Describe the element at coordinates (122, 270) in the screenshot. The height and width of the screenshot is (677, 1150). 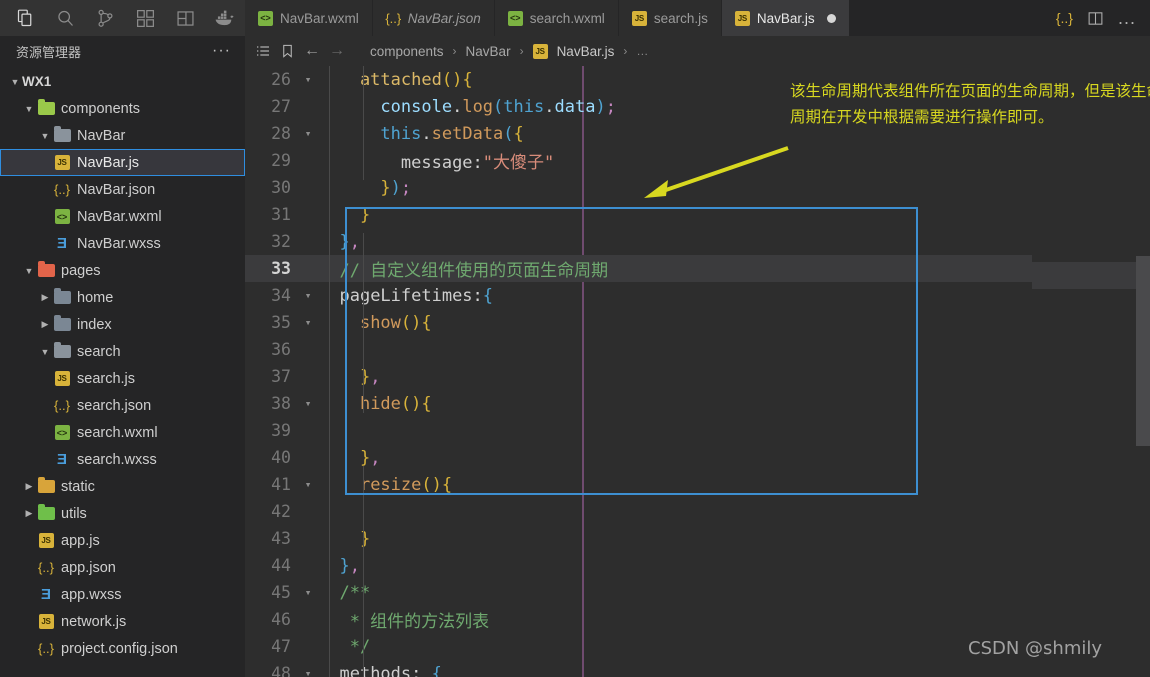
I see `tree-item-pages: ▼ pages` at that location.